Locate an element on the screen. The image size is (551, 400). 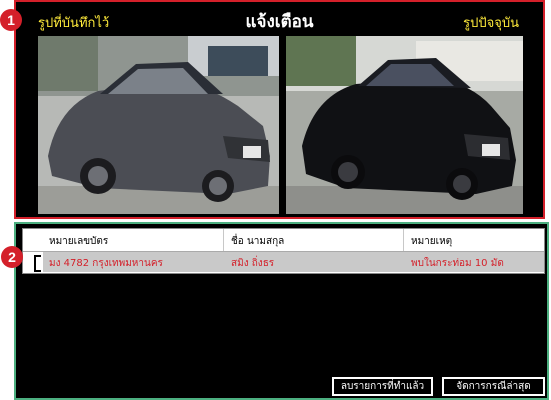
column-header-name: ชื่อ นามสกุล is located at coordinates (257, 241).